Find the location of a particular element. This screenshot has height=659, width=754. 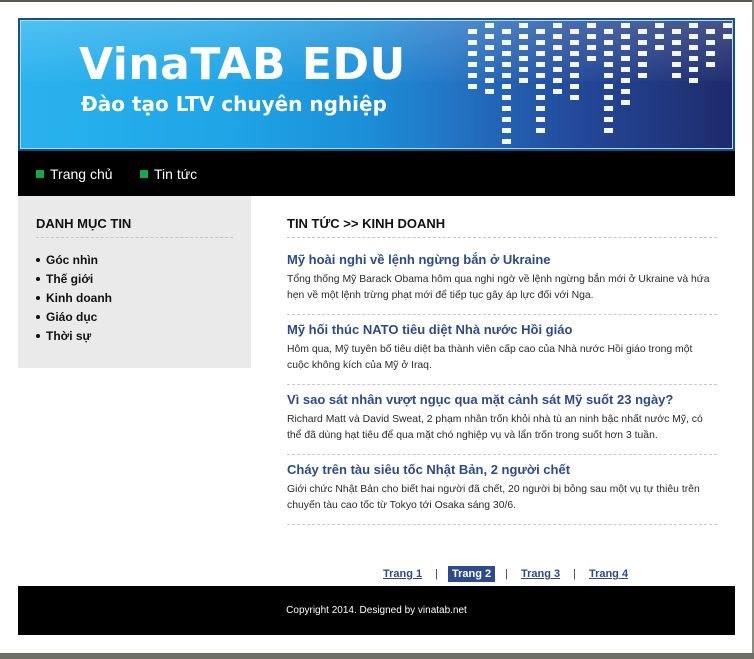

page-link-1: Trang 1 is located at coordinates (402, 574).